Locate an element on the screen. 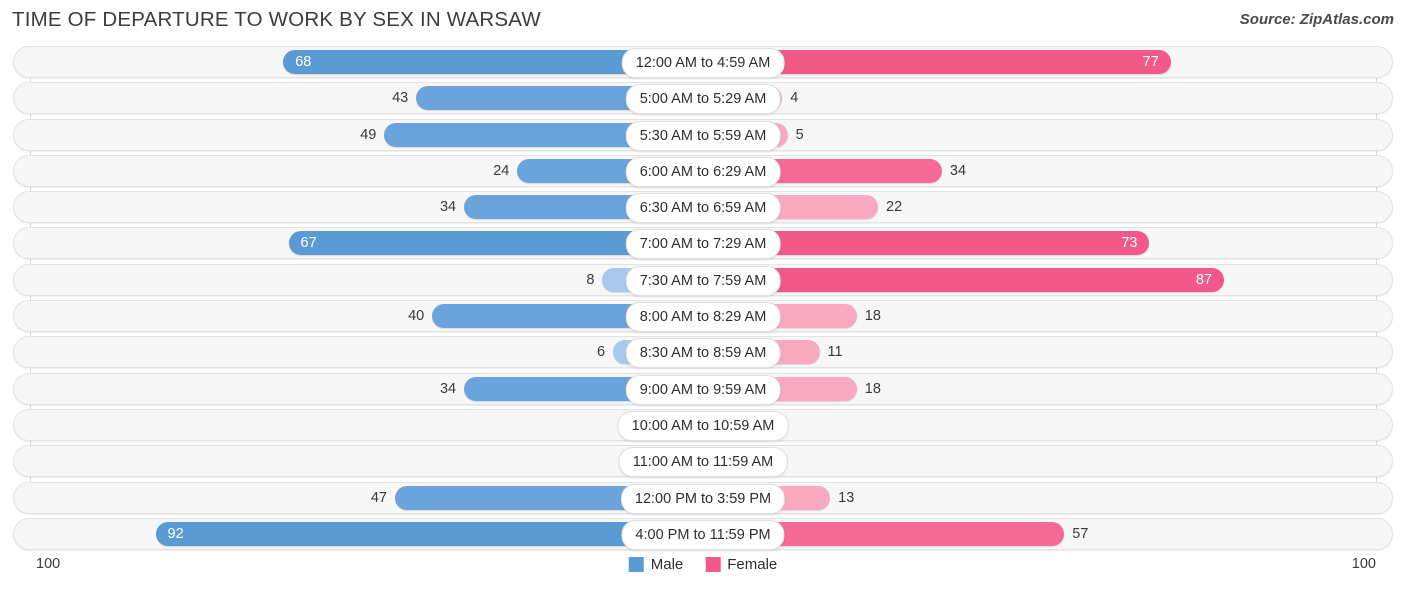 This screenshot has width=1406, height=594. bar-row: 8 87 7:30 AM to 7:59 AM is located at coordinates (703, 279).